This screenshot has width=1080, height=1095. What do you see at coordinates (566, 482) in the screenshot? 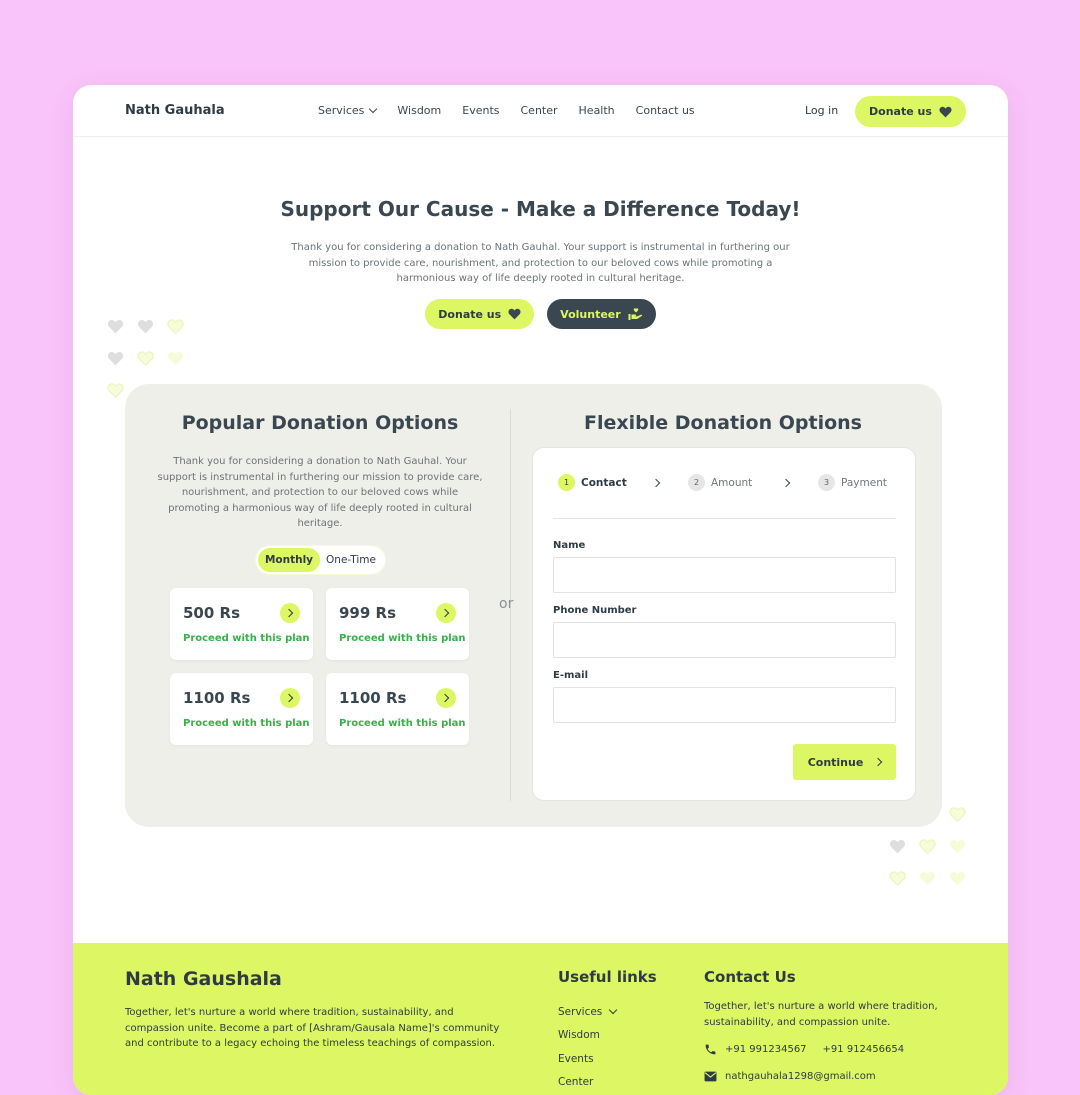
I see `step-number: 1` at bounding box center [566, 482].